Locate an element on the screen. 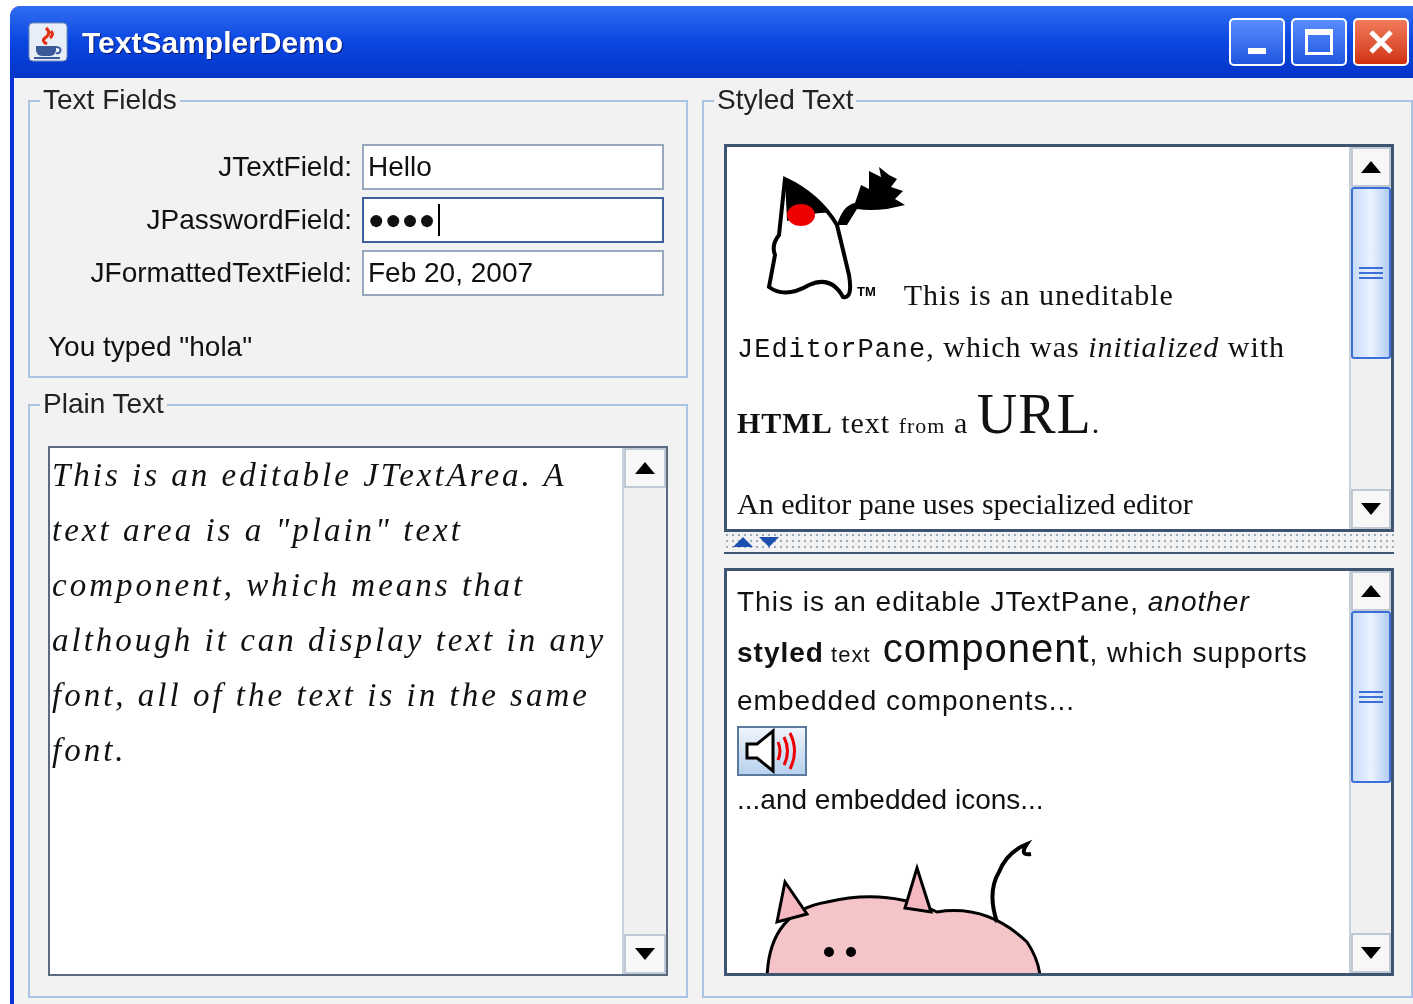 The height and width of the screenshot is (1004, 1413). window-title: TextSamplerDemo is located at coordinates (213, 42).